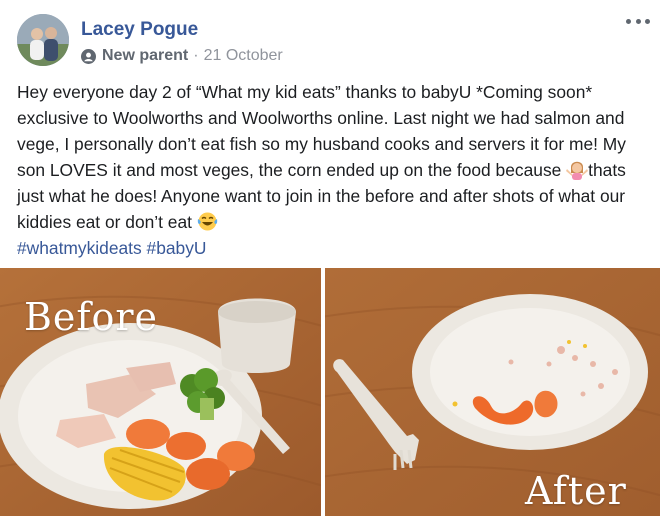 This screenshot has height=516, width=660. What do you see at coordinates (575, 491) in the screenshot?
I see `after-label: After` at bounding box center [575, 491].